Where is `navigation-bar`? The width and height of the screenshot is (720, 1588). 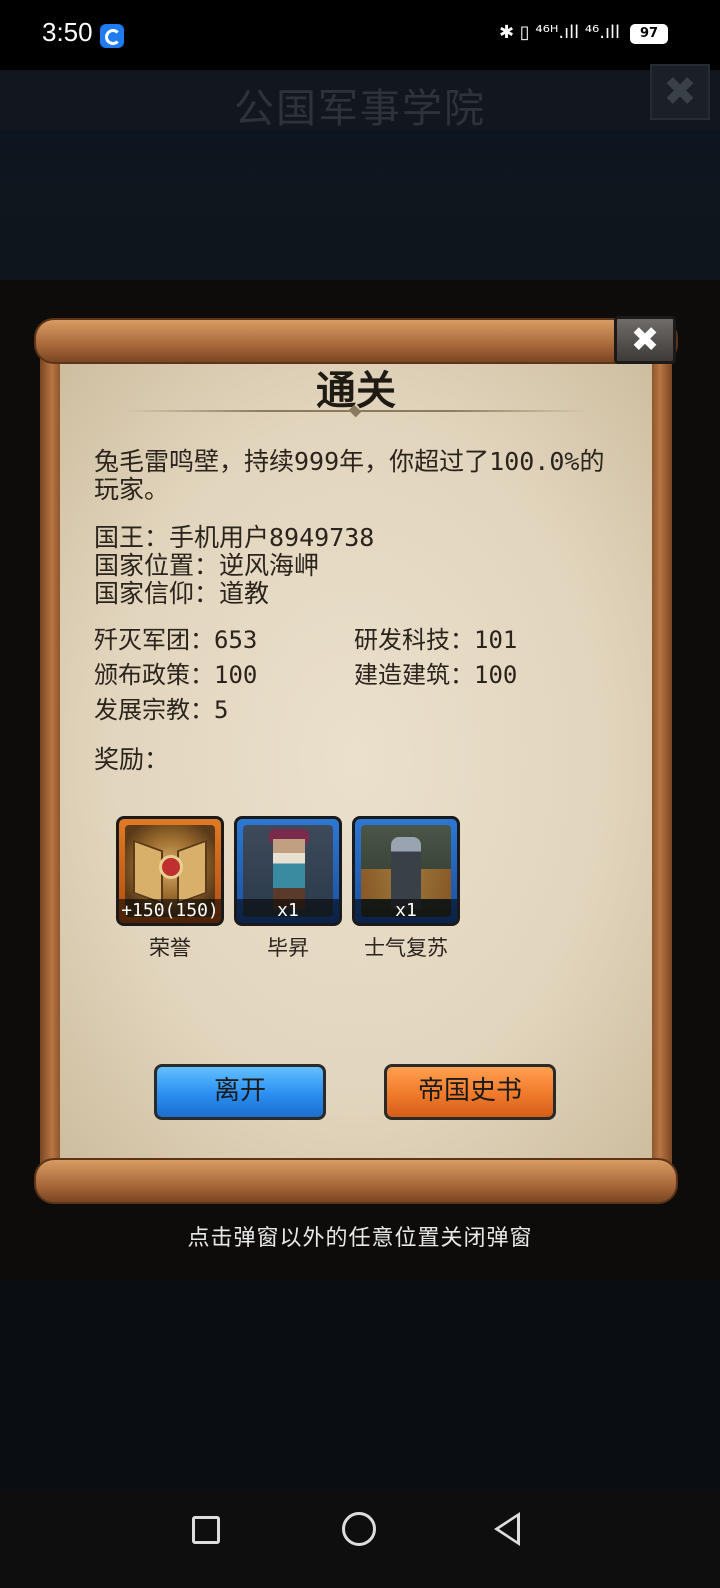
navigation-bar is located at coordinates (360, 1539).